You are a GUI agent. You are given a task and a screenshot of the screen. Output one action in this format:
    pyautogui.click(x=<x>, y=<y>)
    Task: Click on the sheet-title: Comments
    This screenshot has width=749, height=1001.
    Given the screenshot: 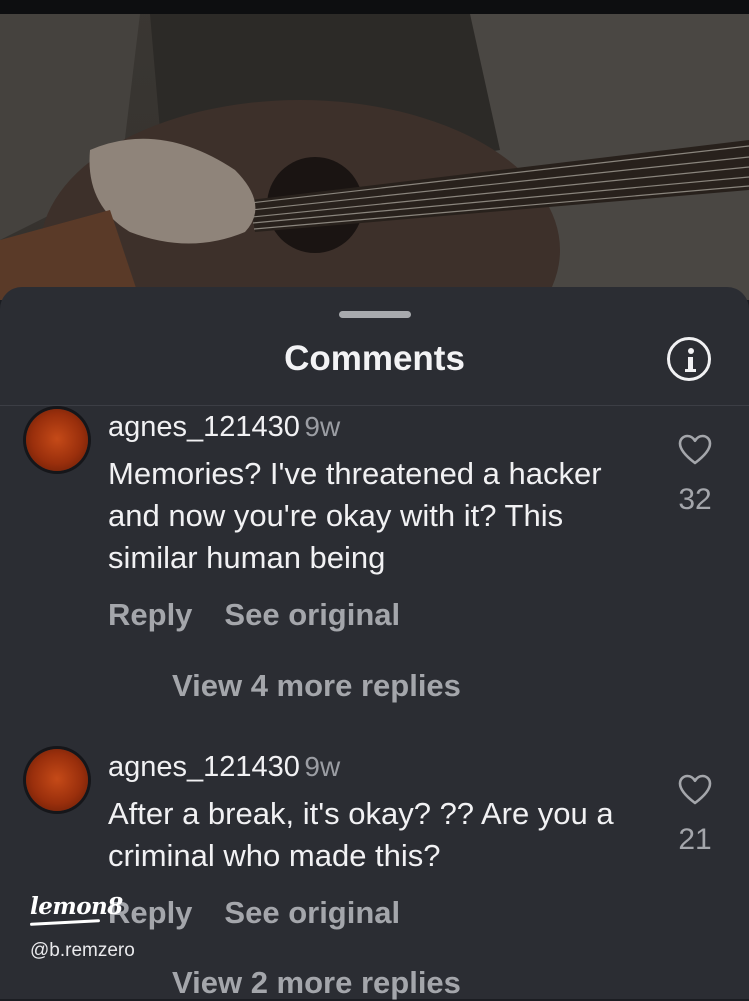 What is the action you would take?
    pyautogui.click(x=374, y=358)
    